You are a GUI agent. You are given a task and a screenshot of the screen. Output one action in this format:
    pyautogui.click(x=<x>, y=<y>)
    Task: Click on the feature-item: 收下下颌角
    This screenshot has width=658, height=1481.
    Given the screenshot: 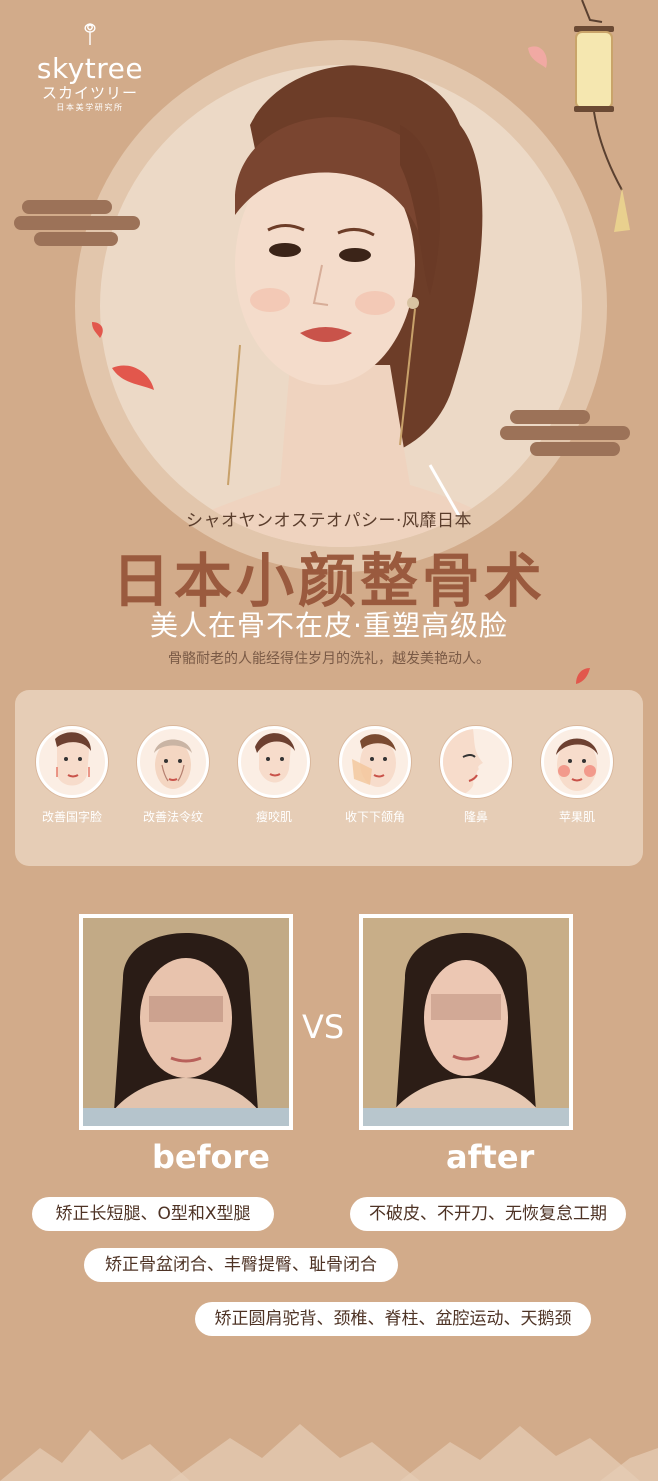 What is the action you would take?
    pyautogui.click(x=375, y=775)
    